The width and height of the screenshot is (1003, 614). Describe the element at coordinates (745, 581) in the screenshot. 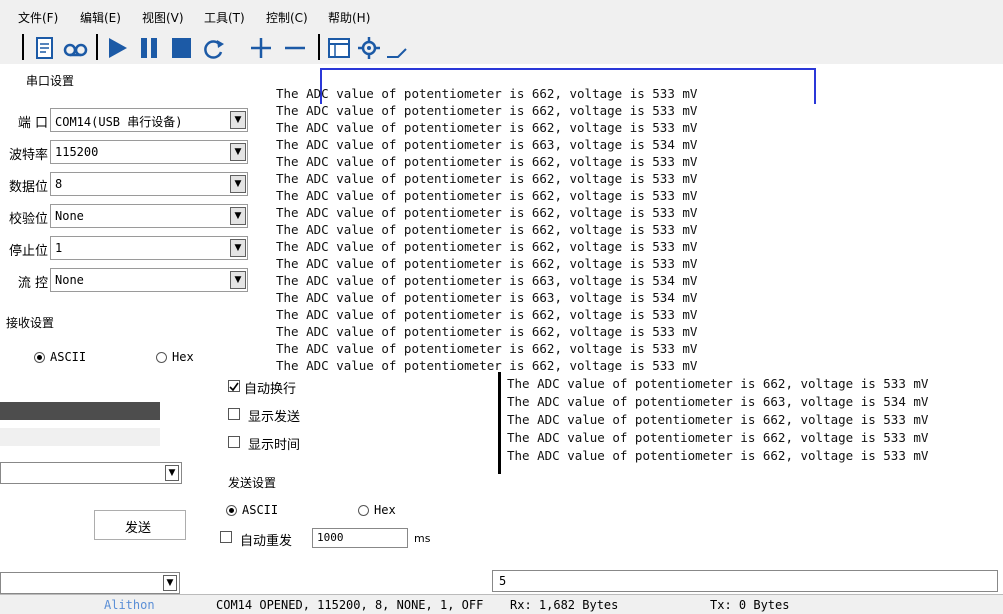

I see `send-input: 5` at that location.